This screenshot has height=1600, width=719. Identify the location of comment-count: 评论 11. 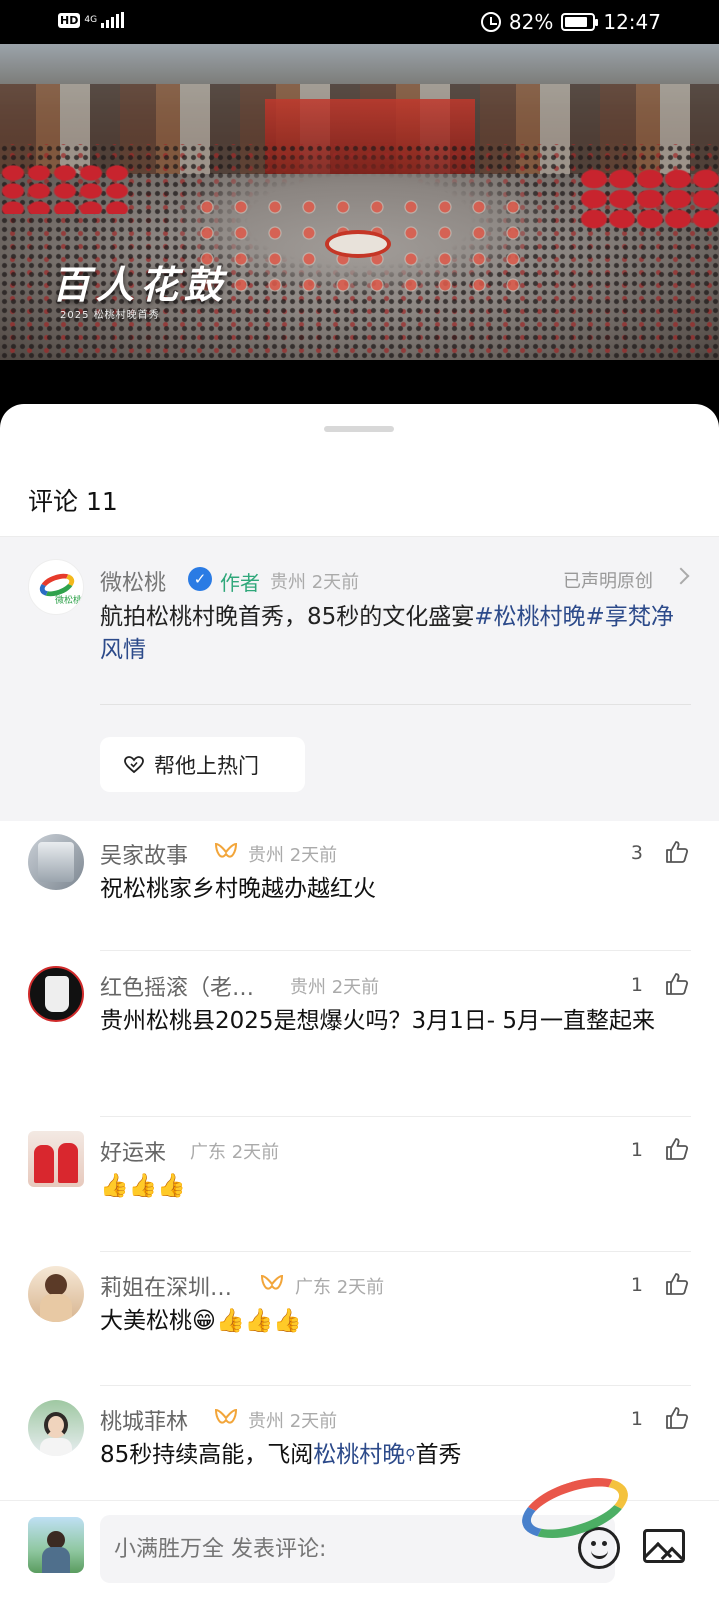
(73, 501).